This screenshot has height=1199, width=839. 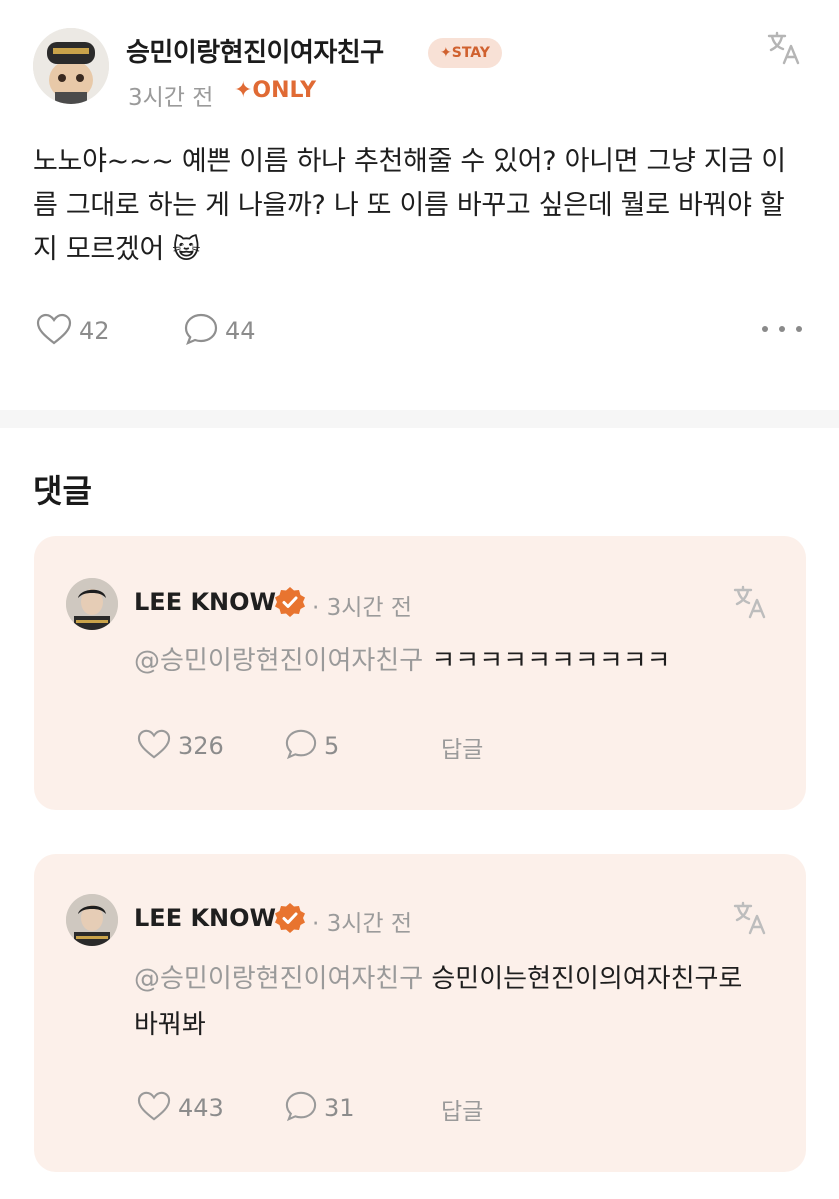 I want to click on stay-badge: ✦STAY, so click(x=465, y=53).